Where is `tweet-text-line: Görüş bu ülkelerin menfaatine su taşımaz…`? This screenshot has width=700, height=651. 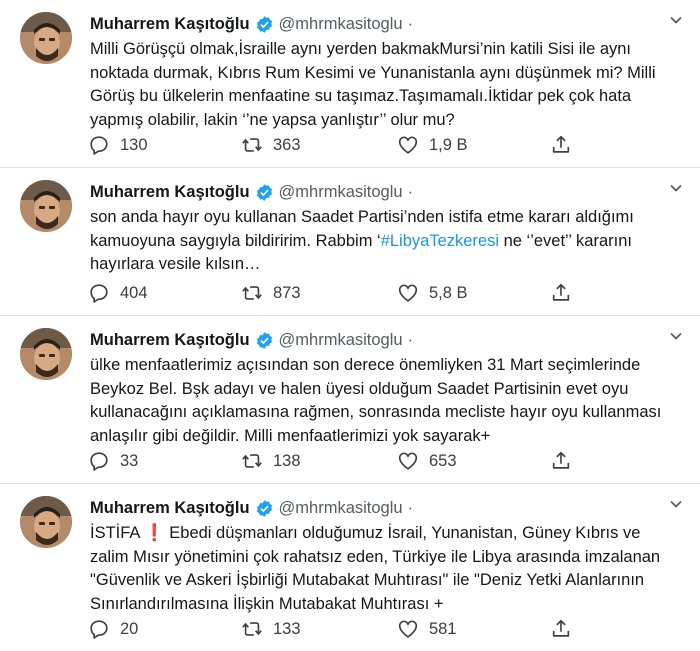
tweet-text-line: Görüş bu ülkelerin menfaatine su taşımaz… is located at coordinates (361, 96).